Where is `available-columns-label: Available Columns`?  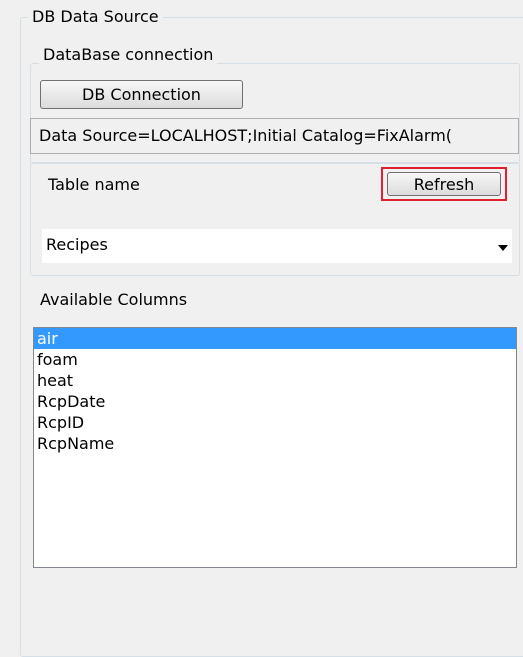
available-columns-label: Available Columns is located at coordinates (114, 299).